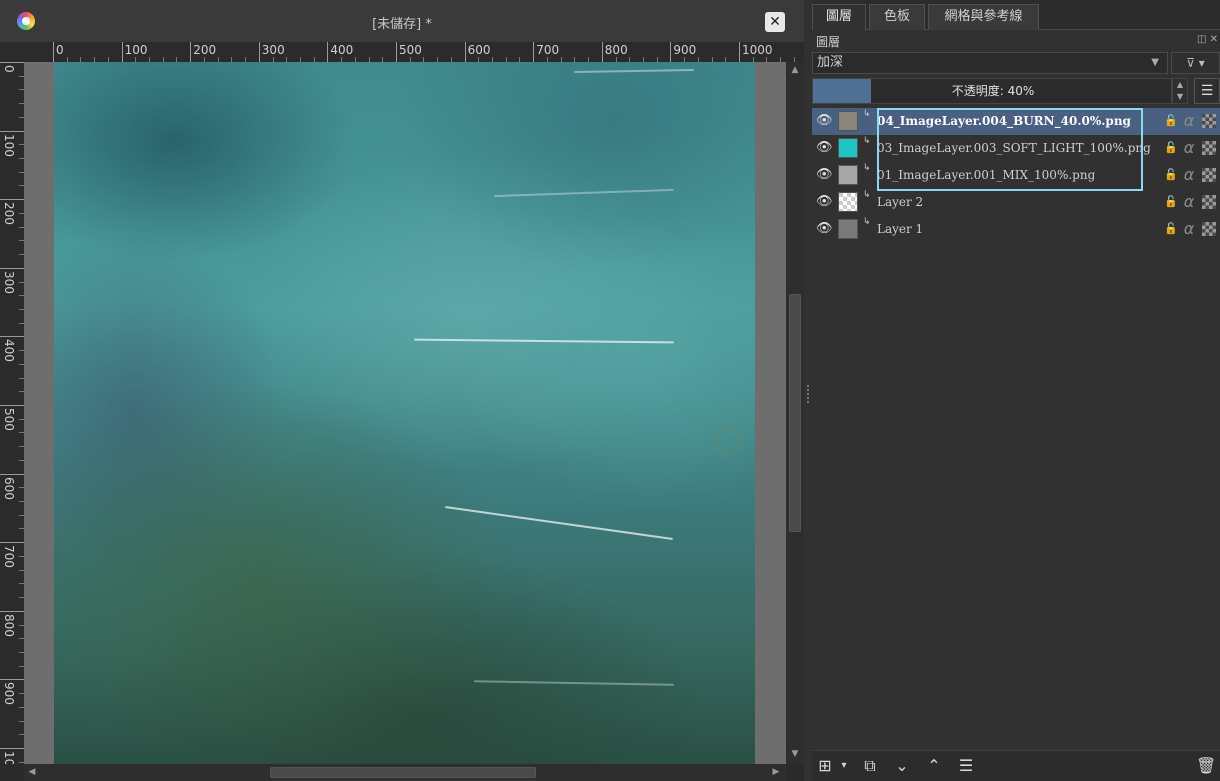 This screenshot has height=781, width=1220. I want to click on blend-mode-value: 加深, so click(830, 62).